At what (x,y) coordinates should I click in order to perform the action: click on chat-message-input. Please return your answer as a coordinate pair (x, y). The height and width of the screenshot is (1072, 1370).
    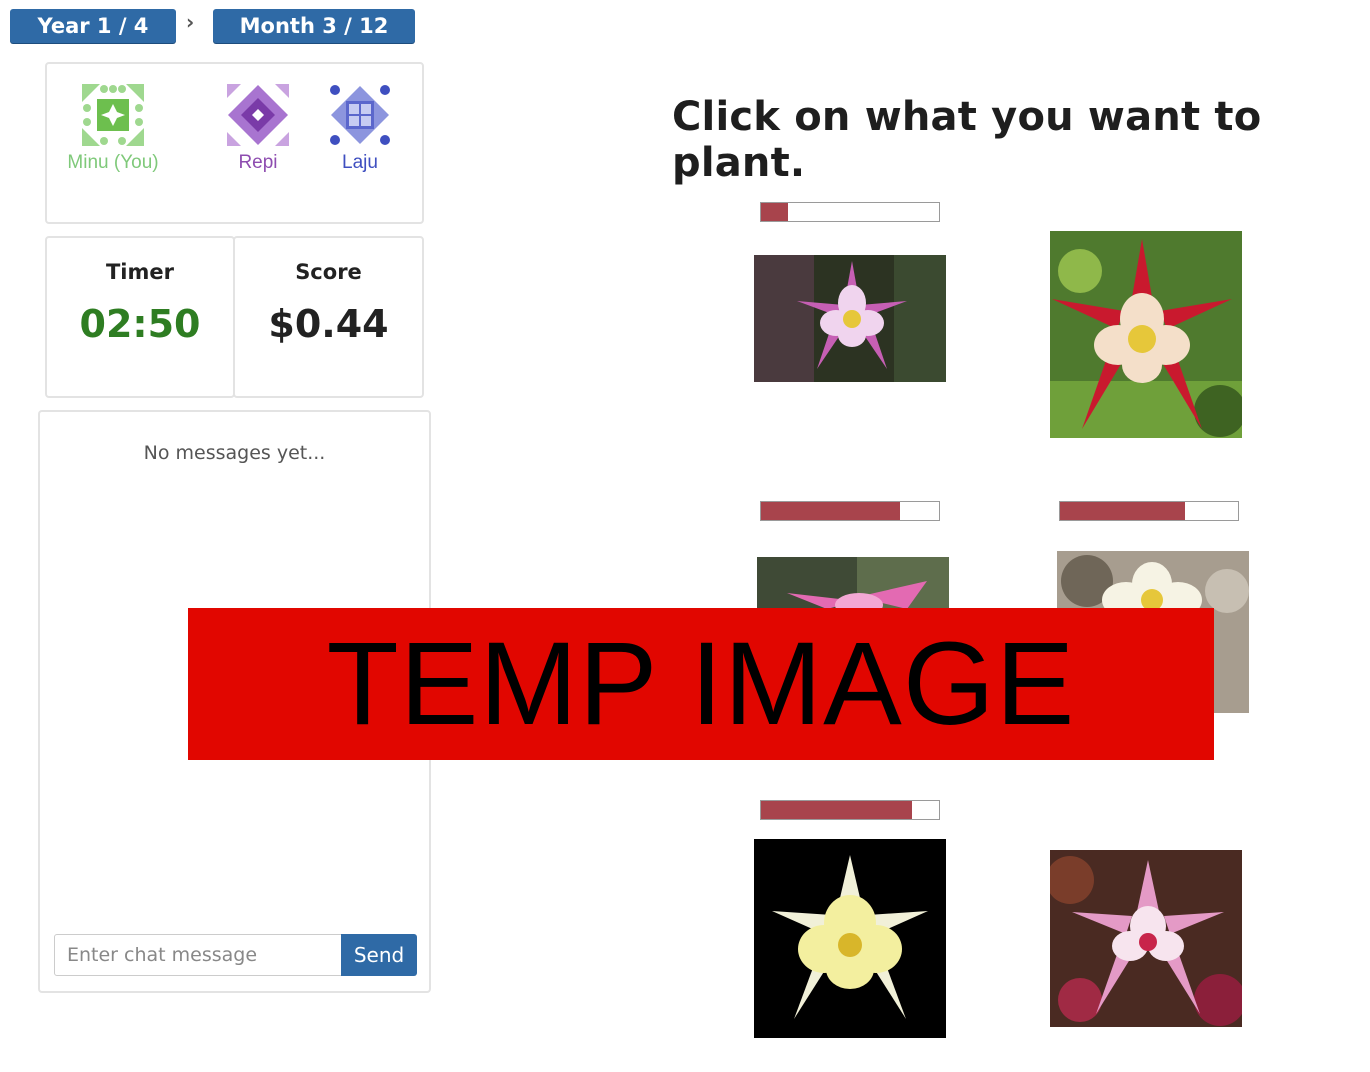
    Looking at the image, I should click on (198, 955).